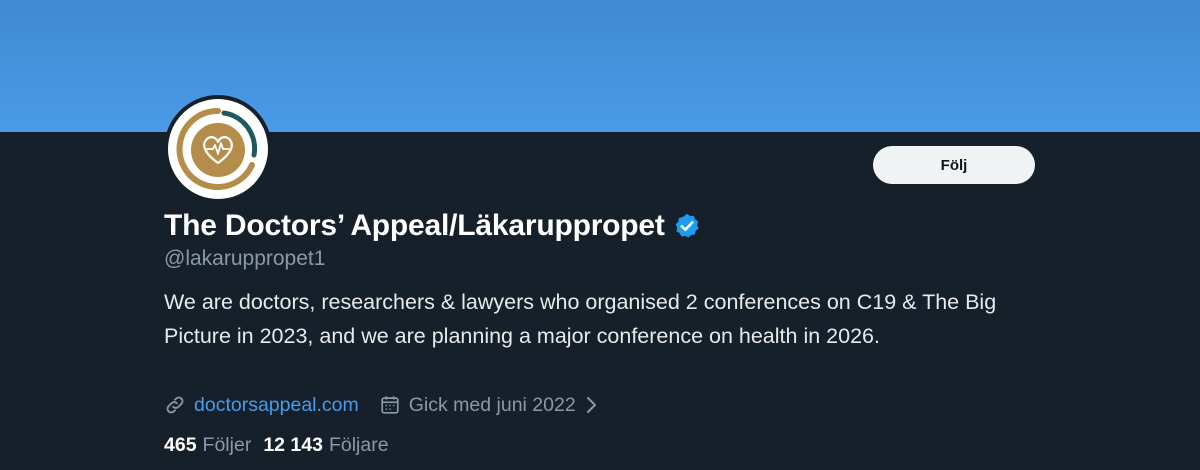 This screenshot has width=1200, height=470. I want to click on joined-item: Gick med juni 2022, so click(488, 405).